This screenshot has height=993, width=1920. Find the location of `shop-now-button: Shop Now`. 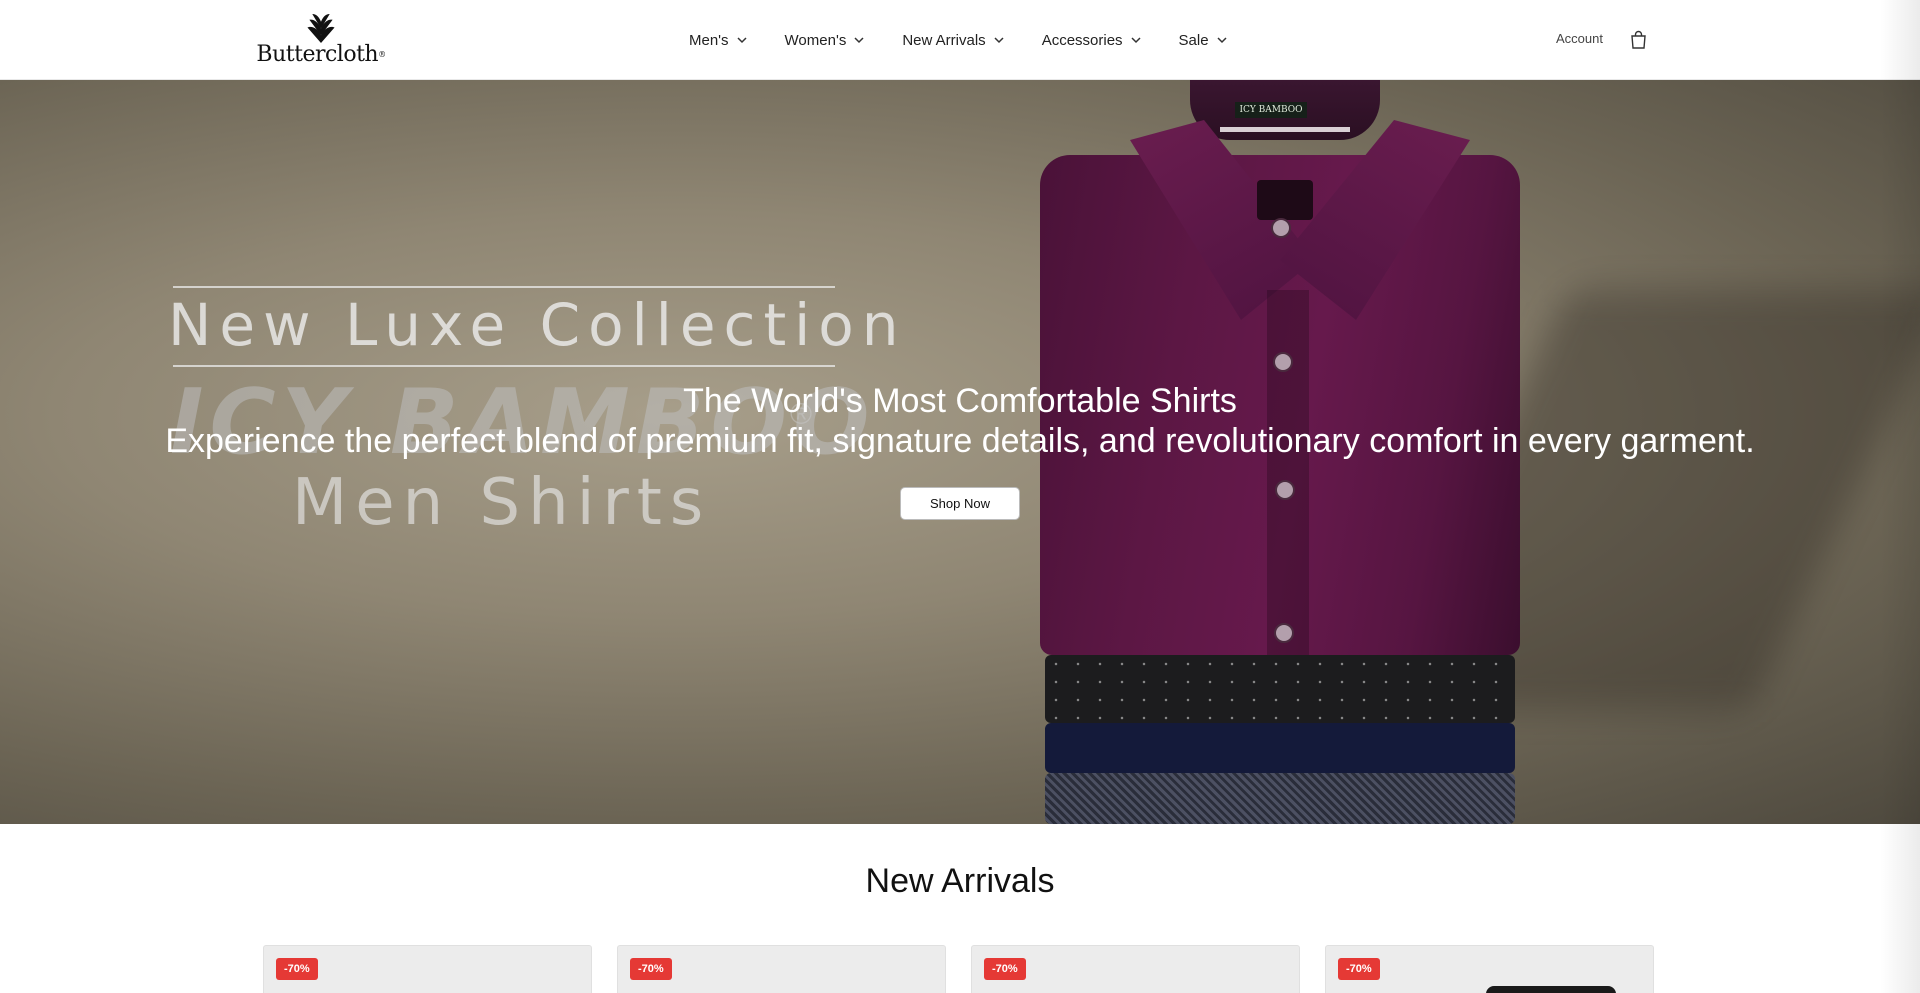

shop-now-button: Shop Now is located at coordinates (960, 503).